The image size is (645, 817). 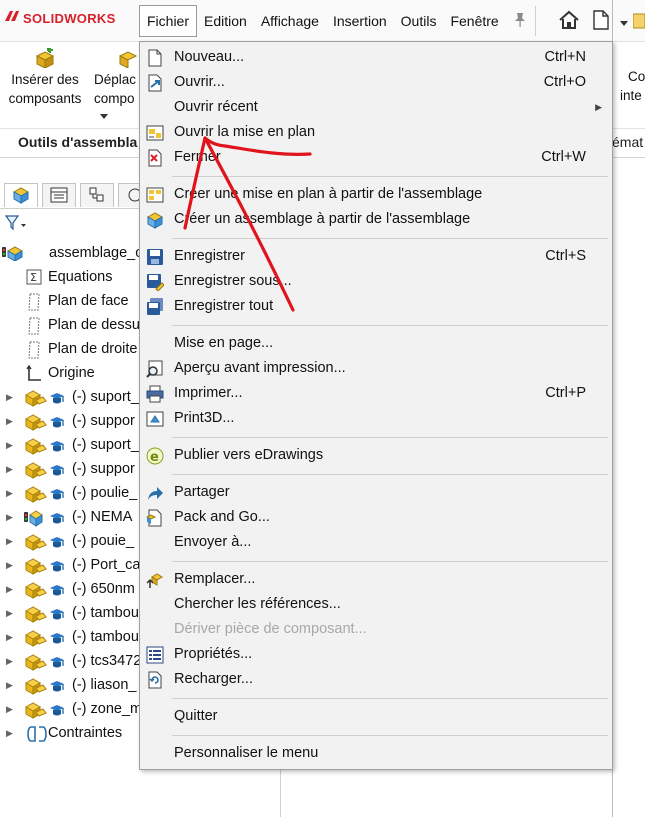 I want to click on insert-components-button: Insérer des composants, so click(x=45, y=76).